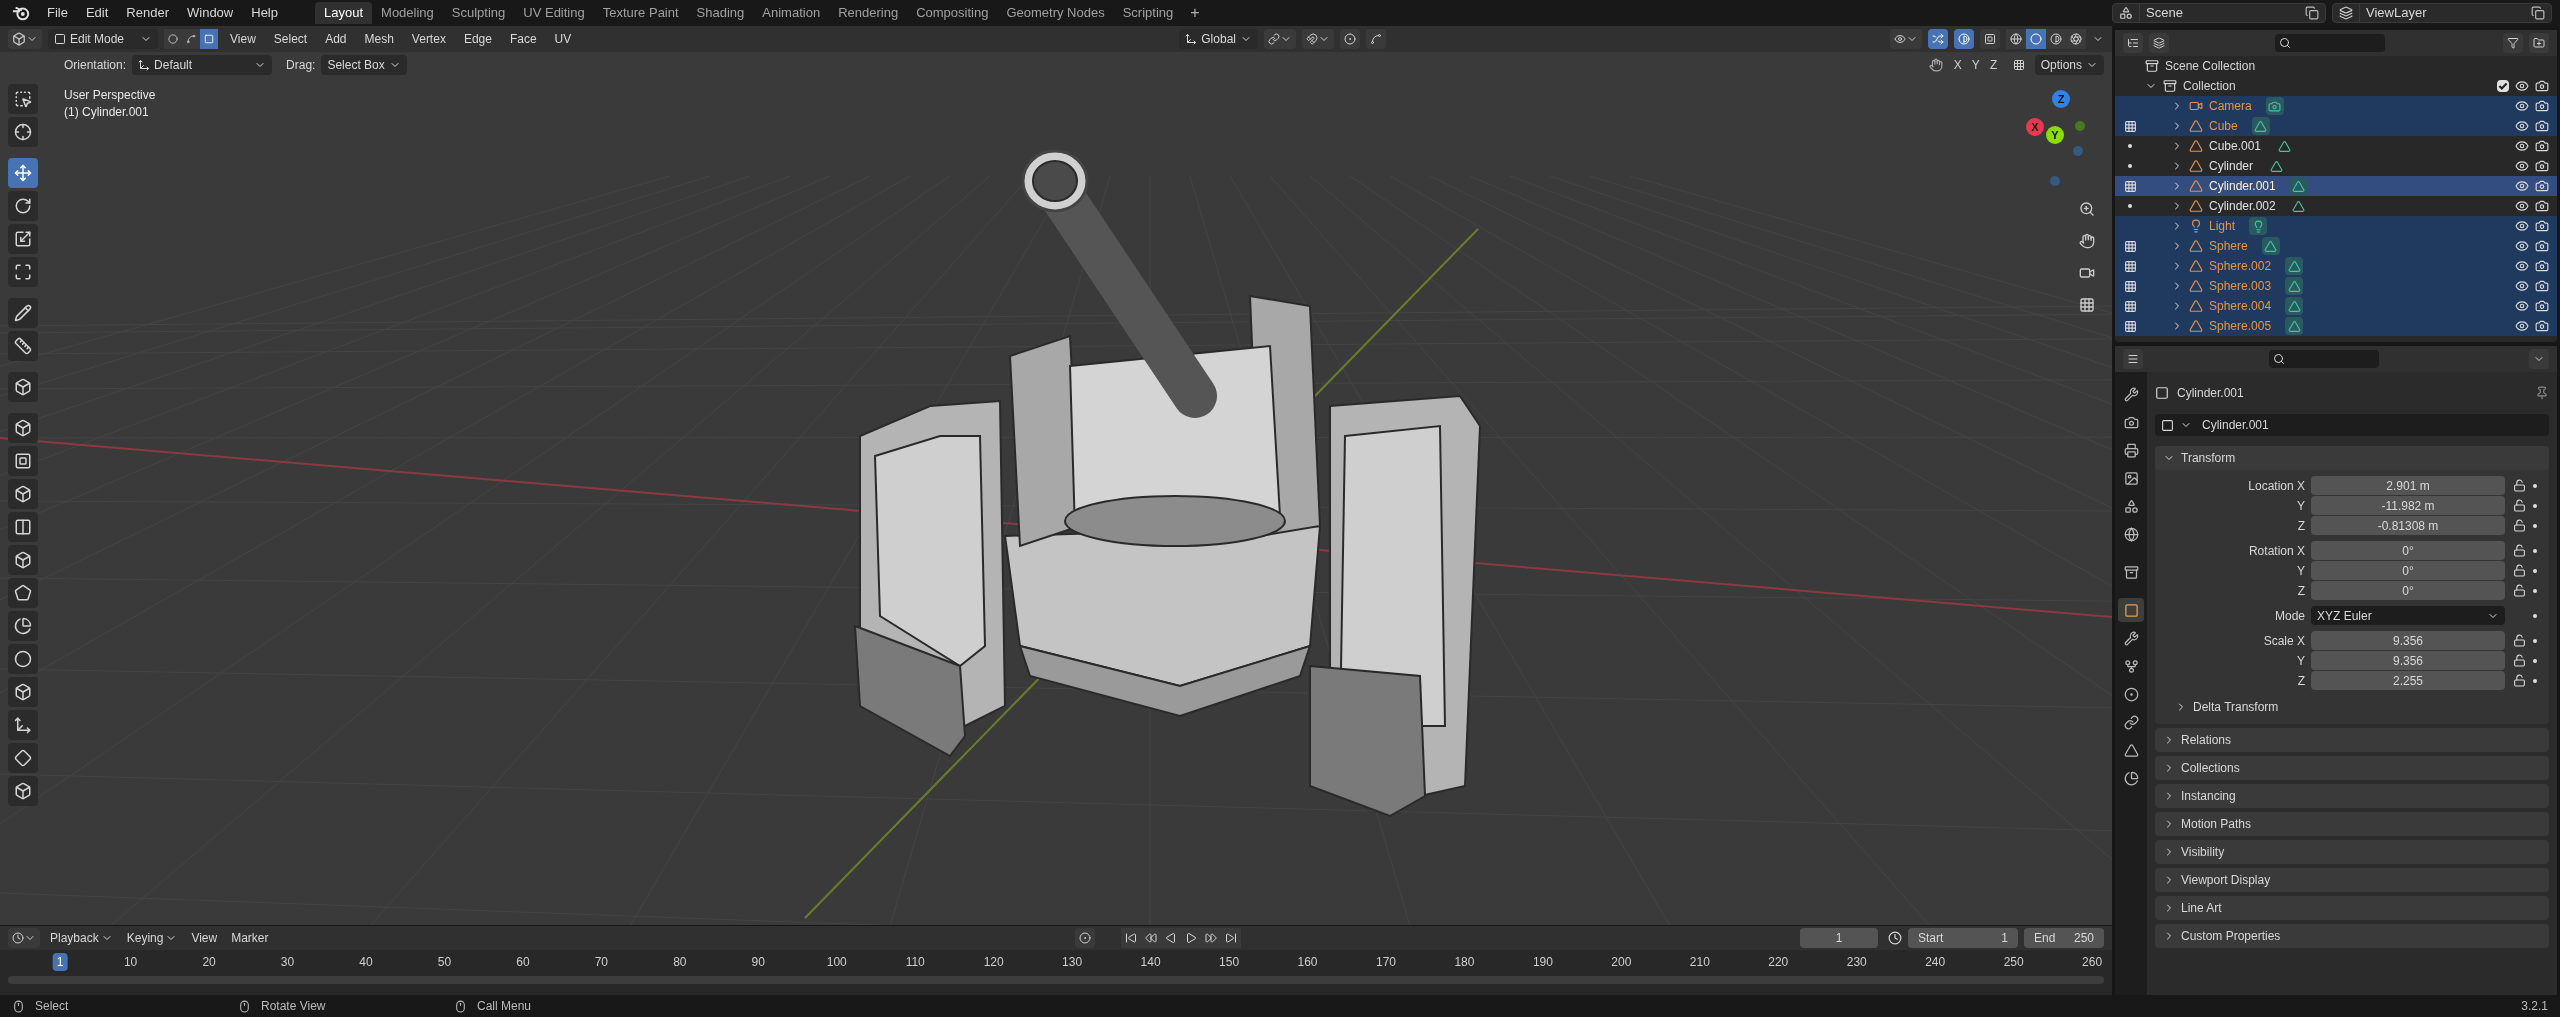 The width and height of the screenshot is (2560, 1017). Describe the element at coordinates (2408, 680) in the screenshot. I see `number-field: 2.255` at that location.